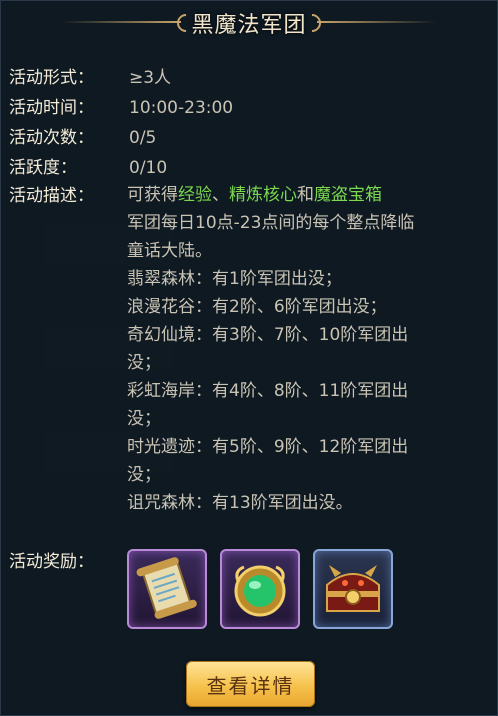 The width and height of the screenshot is (498, 716). Describe the element at coordinates (143, 138) in the screenshot. I see `row-value: 0/5` at that location.